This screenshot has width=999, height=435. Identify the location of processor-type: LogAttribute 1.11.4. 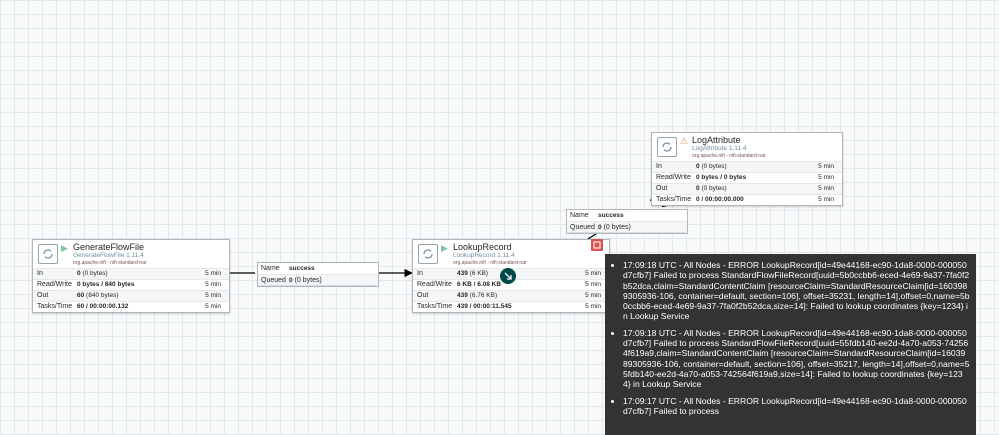
(719, 148).